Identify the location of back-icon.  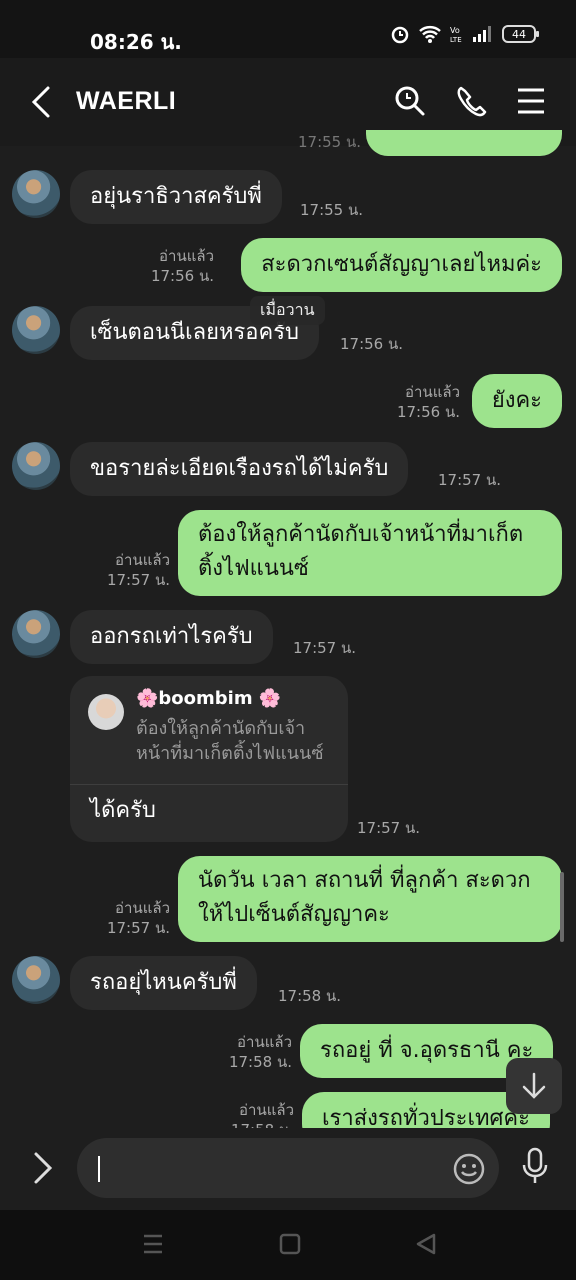
(426, 1244).